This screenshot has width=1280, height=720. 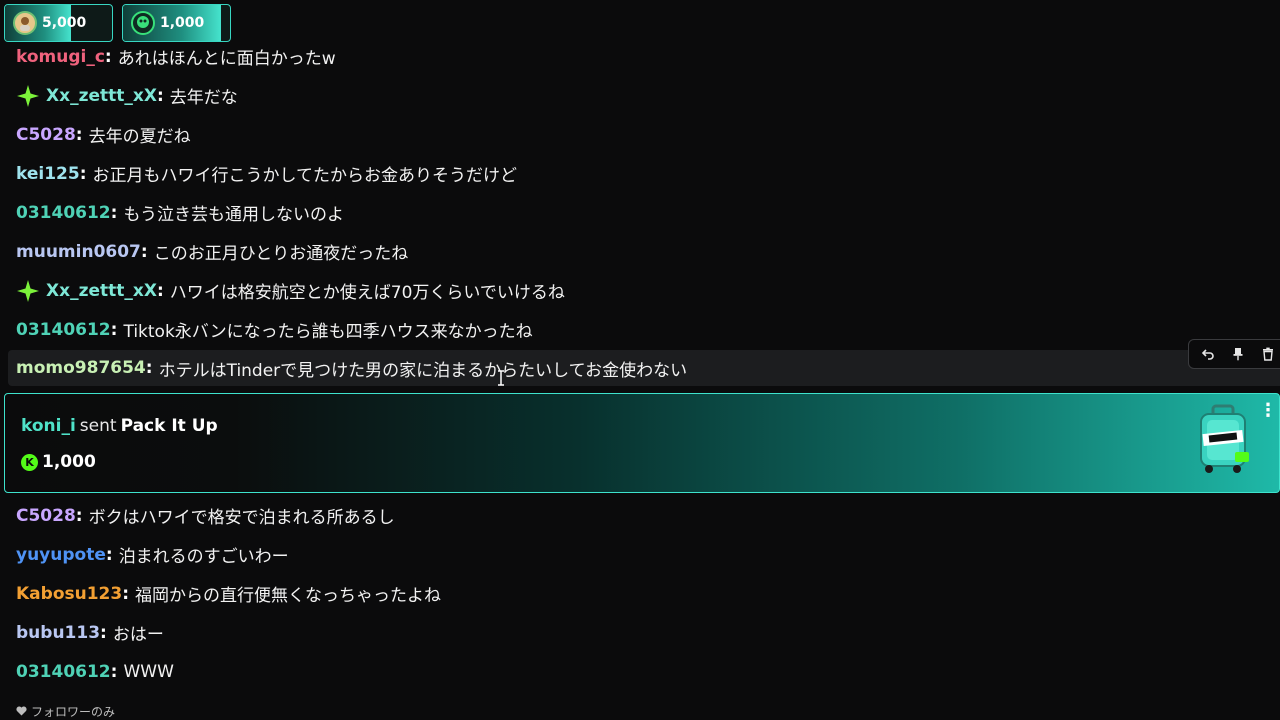 I want to click on chat-text: おはー, so click(x=138, y=635).